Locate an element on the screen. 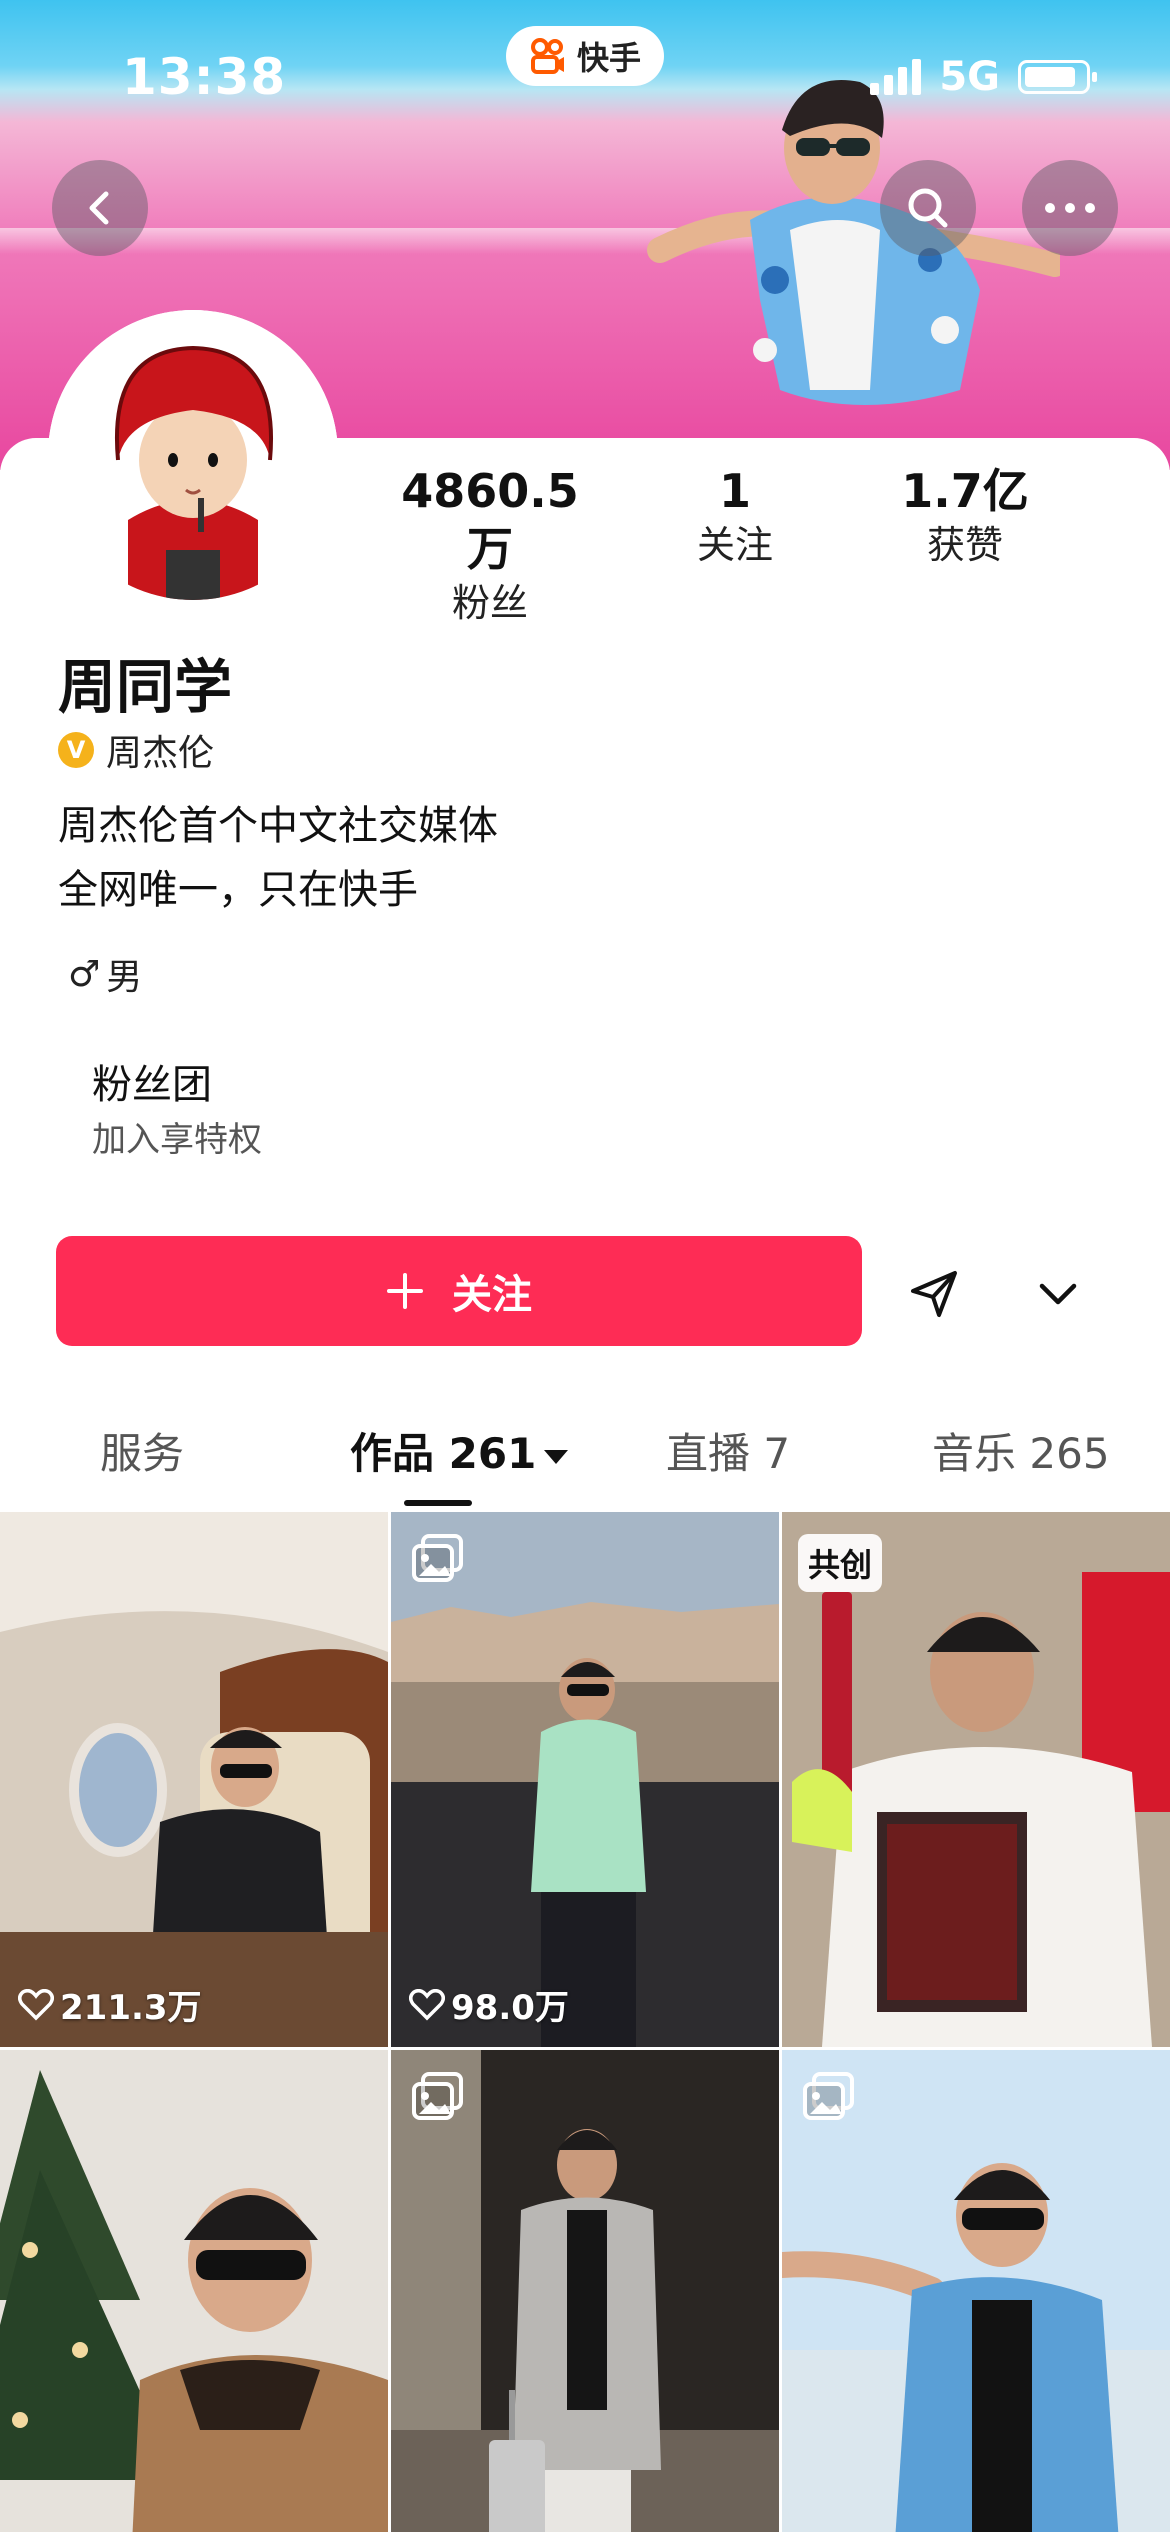 This screenshot has width=1170, height=2532. stat-likes: 1.7亿 获赞 is located at coordinates (965, 516).